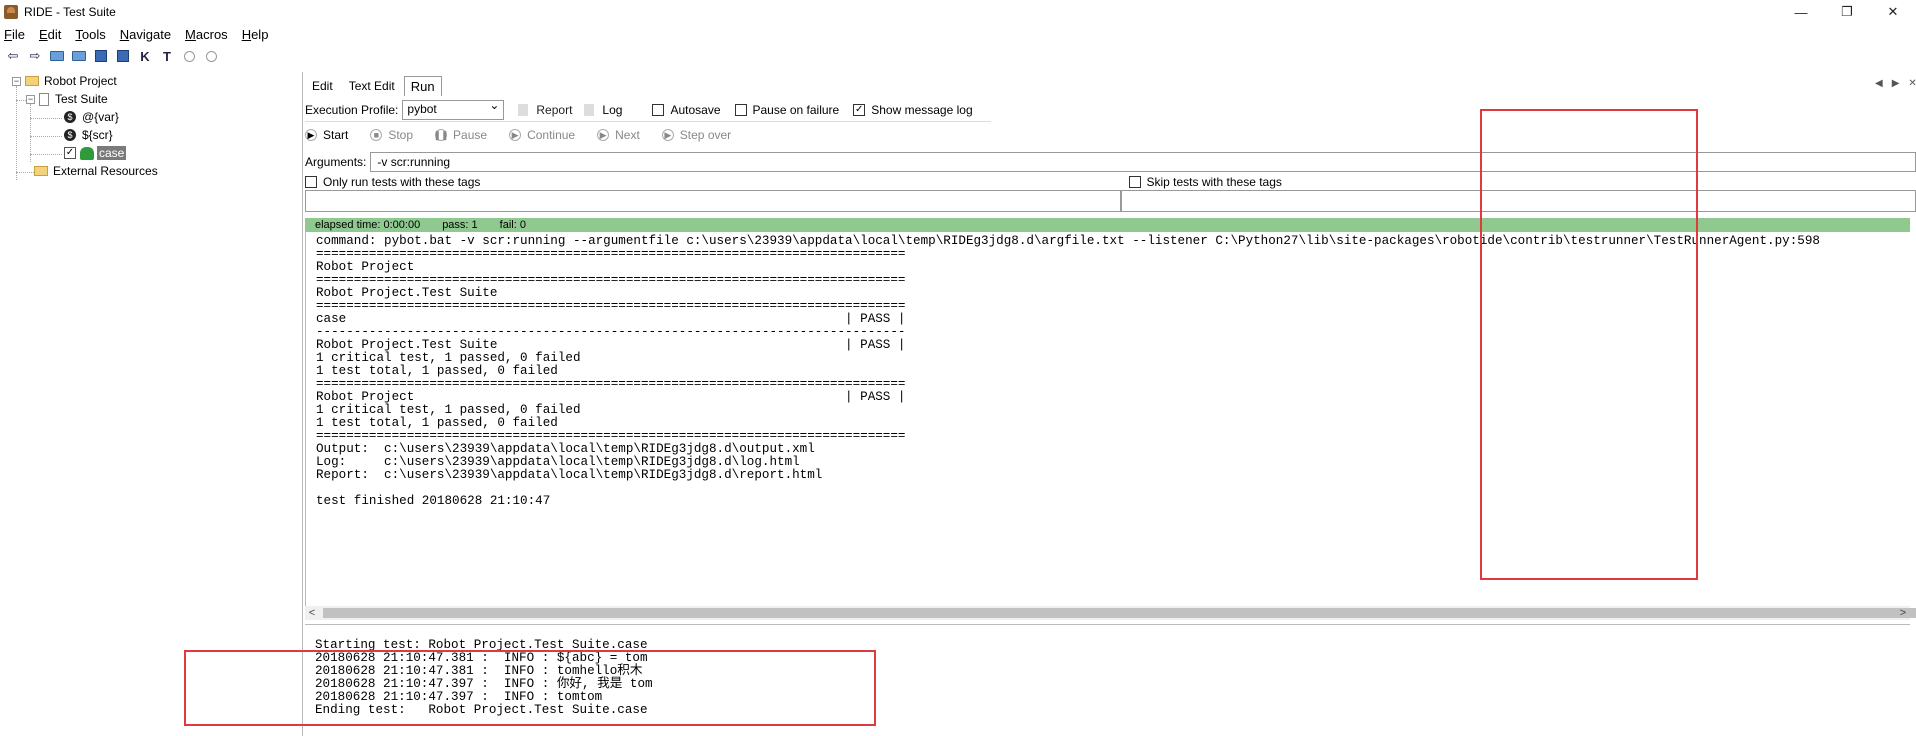  I want to click on save-icon, so click(101, 56).